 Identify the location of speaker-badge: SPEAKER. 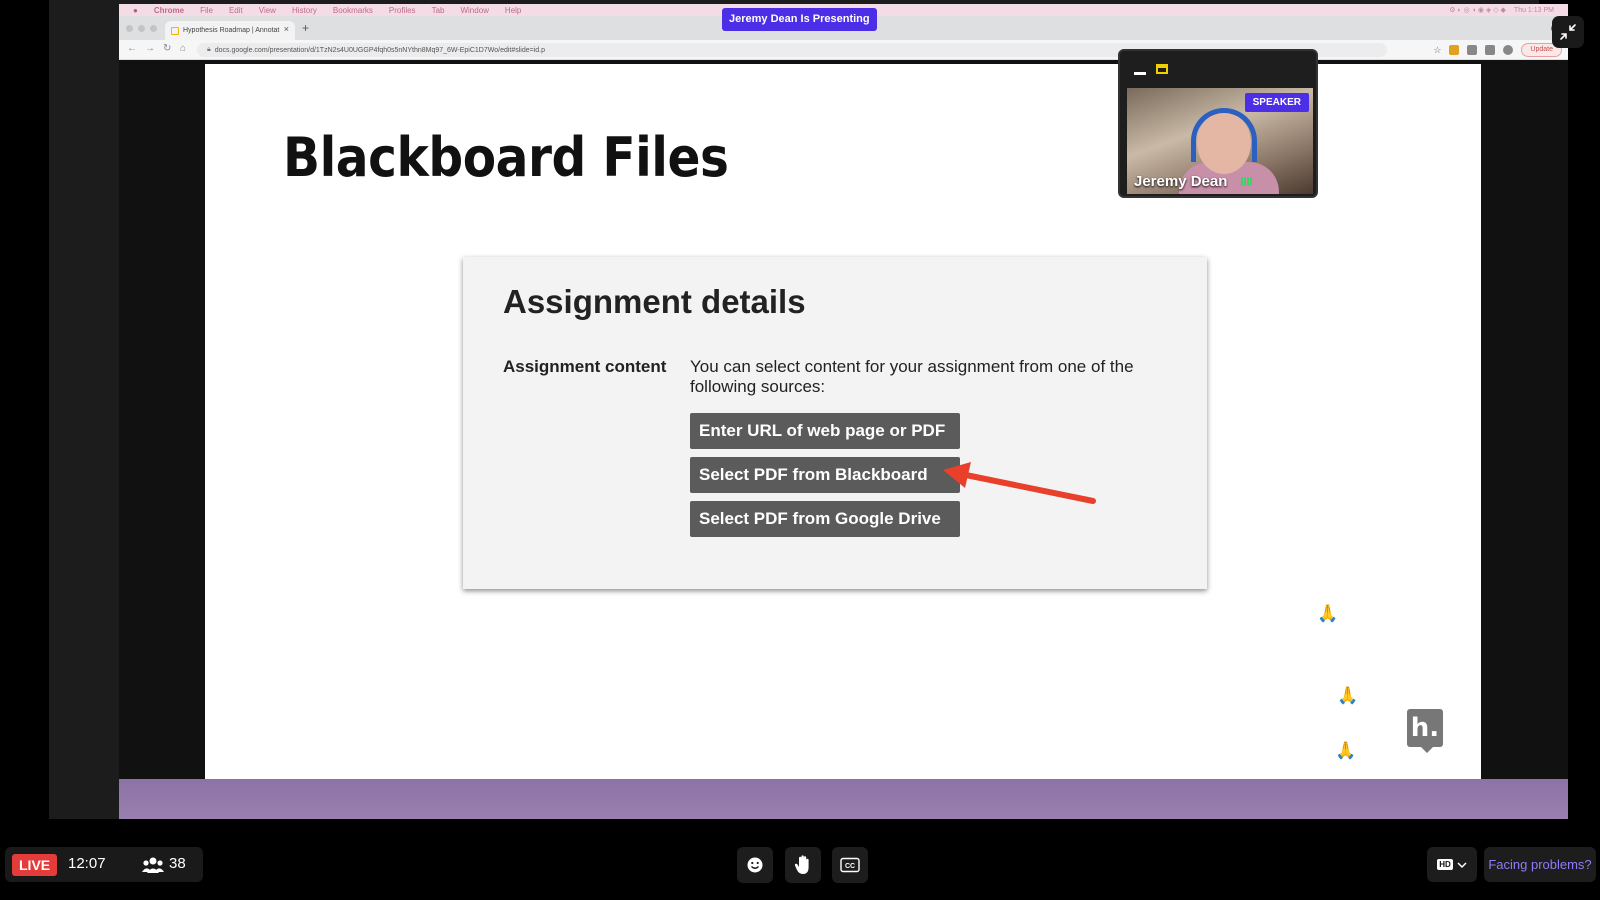
(1276, 102).